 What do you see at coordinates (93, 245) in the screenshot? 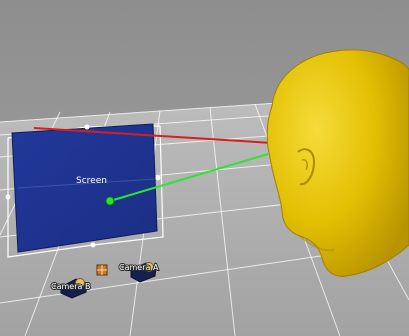
I see `screen-handle-bottom` at bounding box center [93, 245].